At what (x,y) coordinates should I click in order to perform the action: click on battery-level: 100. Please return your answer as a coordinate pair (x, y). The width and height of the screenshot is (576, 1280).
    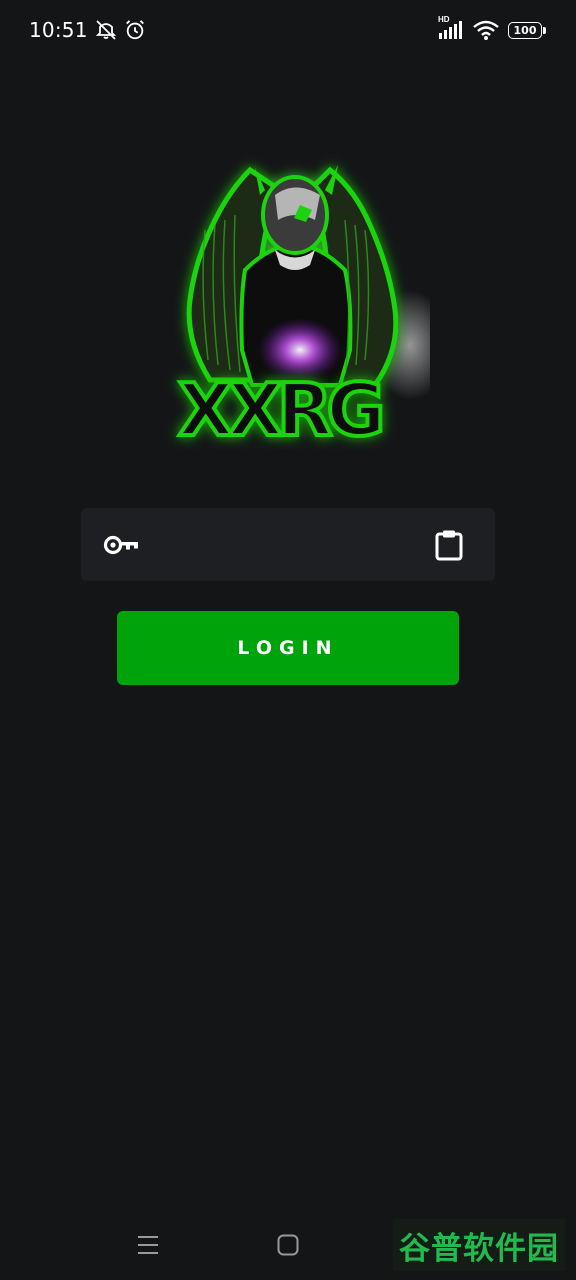
    Looking at the image, I should click on (525, 30).